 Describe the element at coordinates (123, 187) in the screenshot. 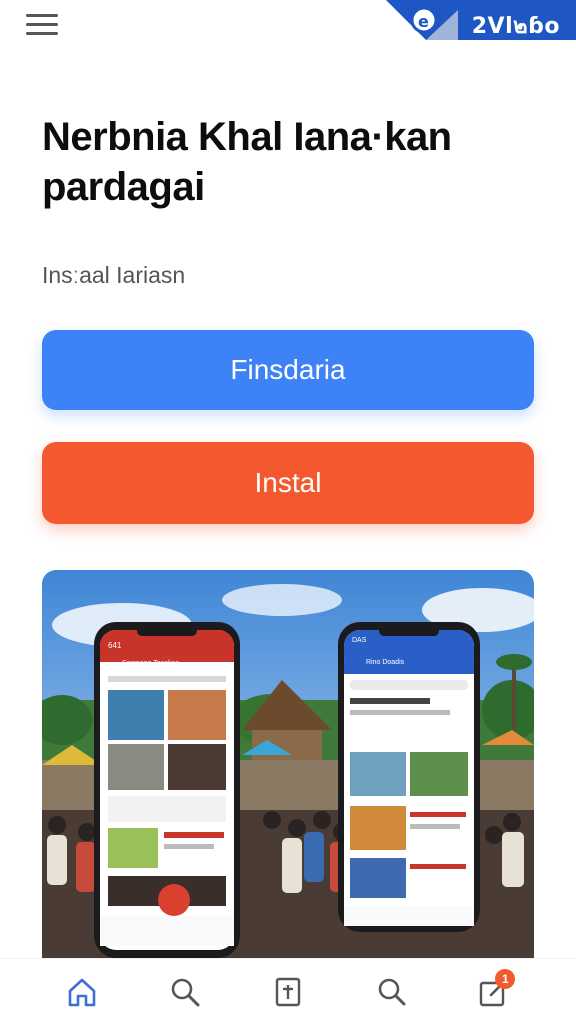

I see `title-line-2: pardagai` at that location.